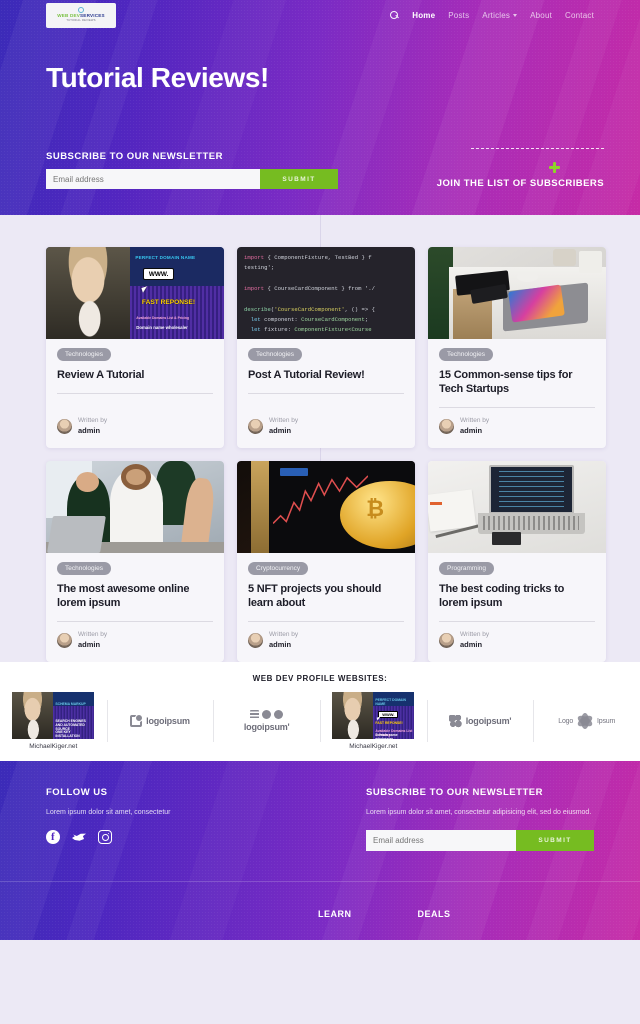 This screenshot has height=1024, width=640. I want to click on strip-logo-label: logoipsum', so click(488, 721).